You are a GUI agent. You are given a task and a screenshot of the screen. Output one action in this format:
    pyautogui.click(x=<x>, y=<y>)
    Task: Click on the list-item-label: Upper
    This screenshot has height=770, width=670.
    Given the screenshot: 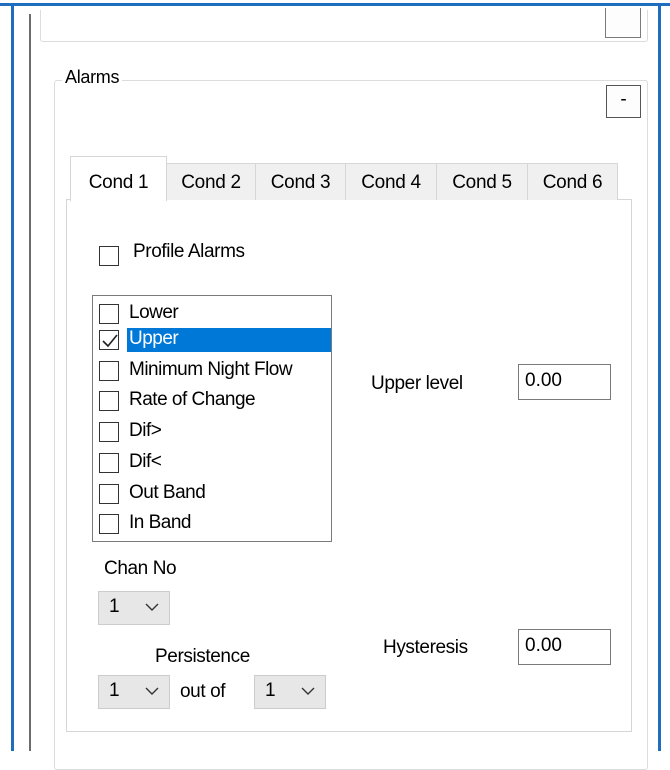 What is the action you would take?
    pyautogui.click(x=229, y=340)
    